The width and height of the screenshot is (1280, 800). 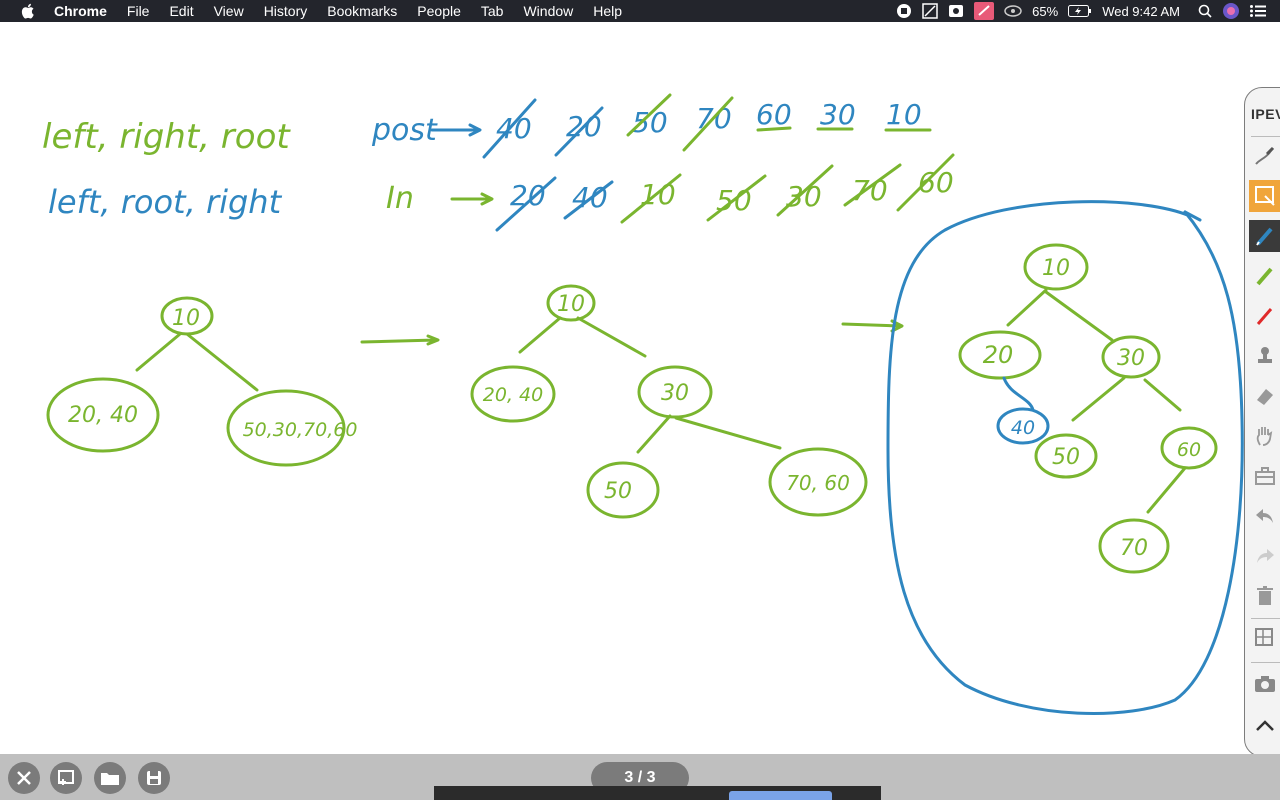 I want to click on hand-tool-icon, so click(x=1264, y=436).